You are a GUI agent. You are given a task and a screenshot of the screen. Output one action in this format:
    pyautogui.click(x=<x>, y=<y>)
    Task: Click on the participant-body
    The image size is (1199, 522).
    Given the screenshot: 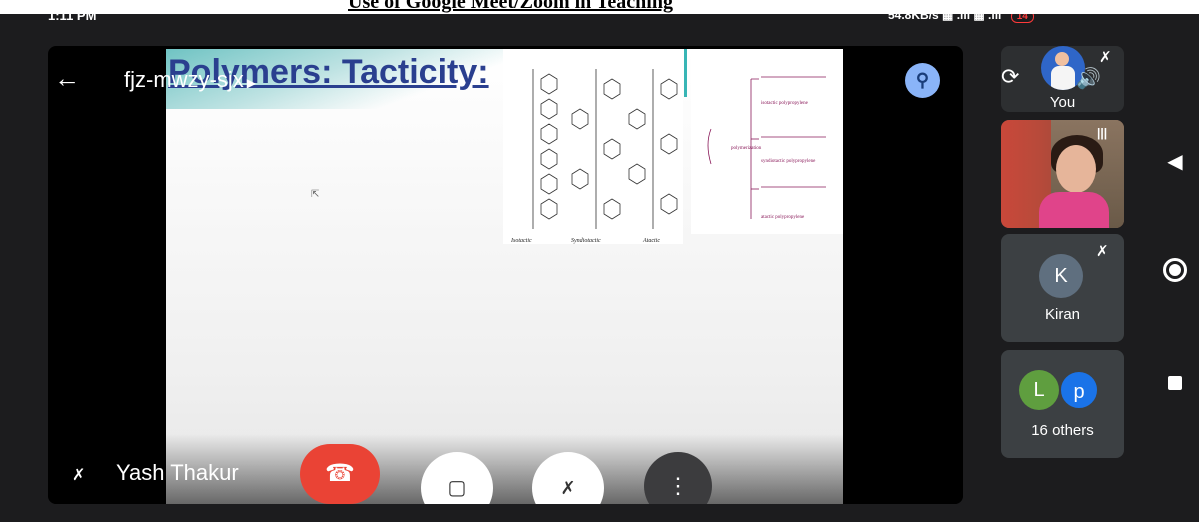 What is the action you would take?
    pyautogui.click(x=1074, y=210)
    